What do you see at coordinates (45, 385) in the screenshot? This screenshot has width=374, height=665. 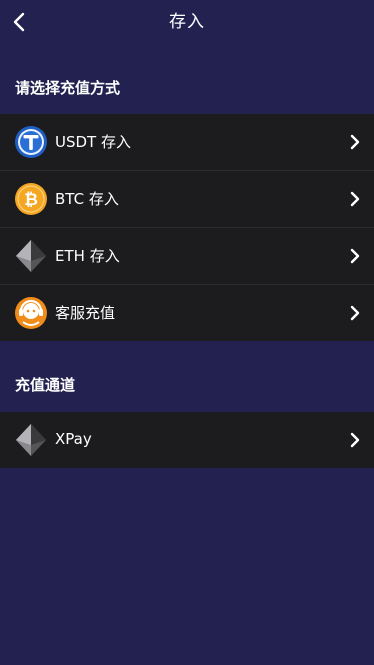 I see `section-title-channels: 充值通道` at bounding box center [45, 385].